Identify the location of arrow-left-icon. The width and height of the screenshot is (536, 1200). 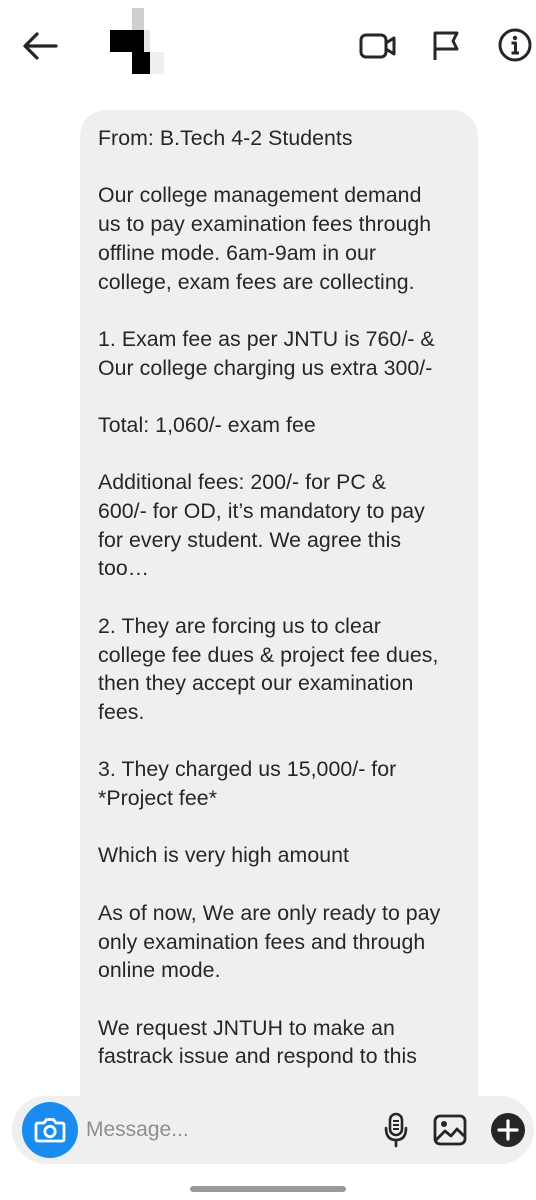
(40, 46).